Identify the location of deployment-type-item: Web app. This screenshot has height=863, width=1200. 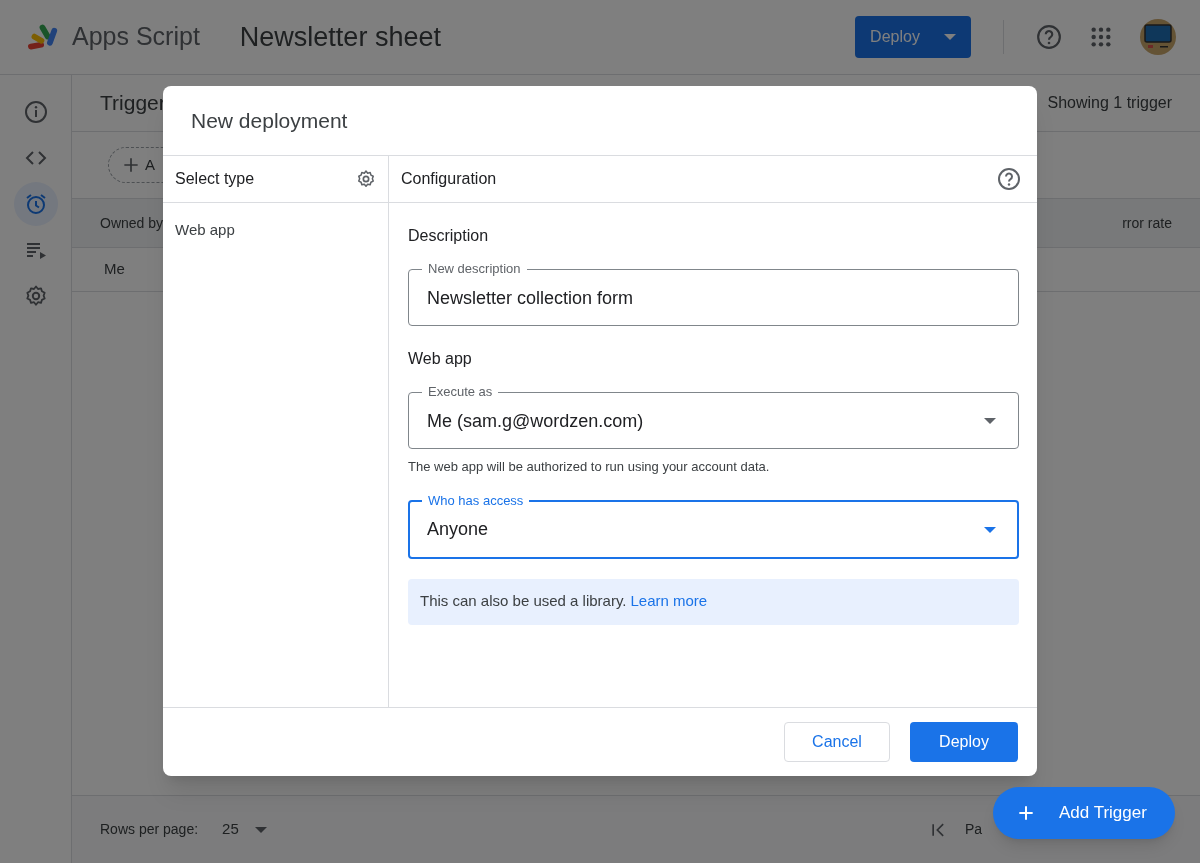
(275, 222).